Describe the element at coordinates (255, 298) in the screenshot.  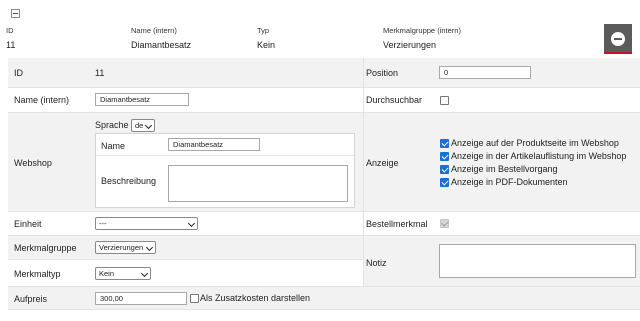
I see `surcharge-extra-label: Als Zusatzkosten darstellen` at that location.